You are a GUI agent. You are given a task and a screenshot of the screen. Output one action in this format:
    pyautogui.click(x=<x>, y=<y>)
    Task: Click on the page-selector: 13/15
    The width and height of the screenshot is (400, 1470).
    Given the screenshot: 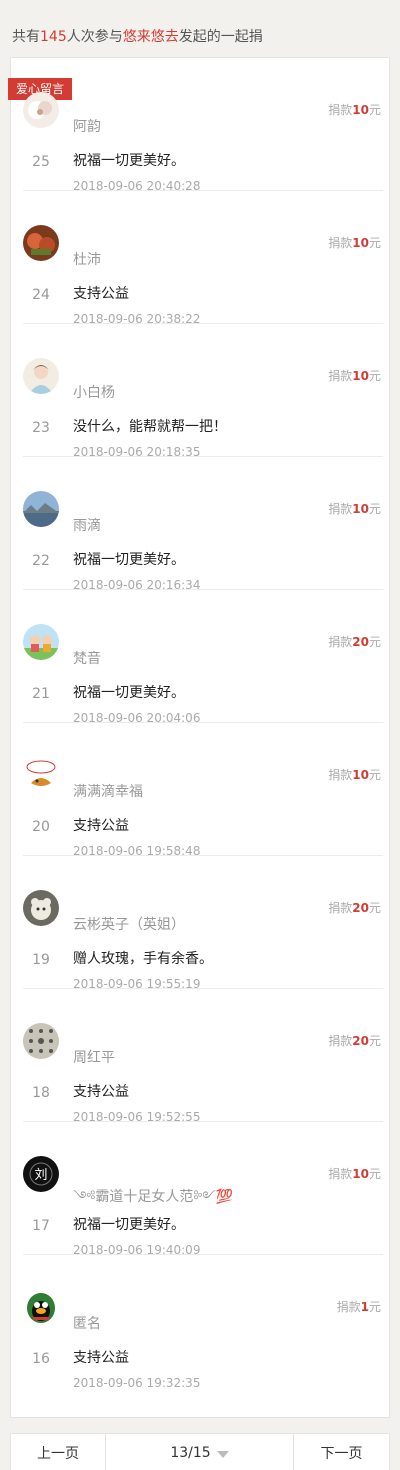 What is the action you would take?
    pyautogui.click(x=200, y=1452)
    